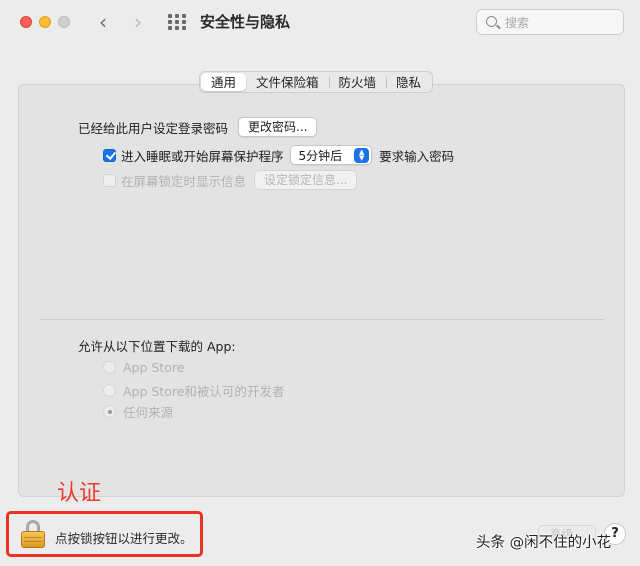 The width and height of the screenshot is (640, 566). I want to click on lock-message-label: 在屏幕锁定时显示信息, so click(184, 181).